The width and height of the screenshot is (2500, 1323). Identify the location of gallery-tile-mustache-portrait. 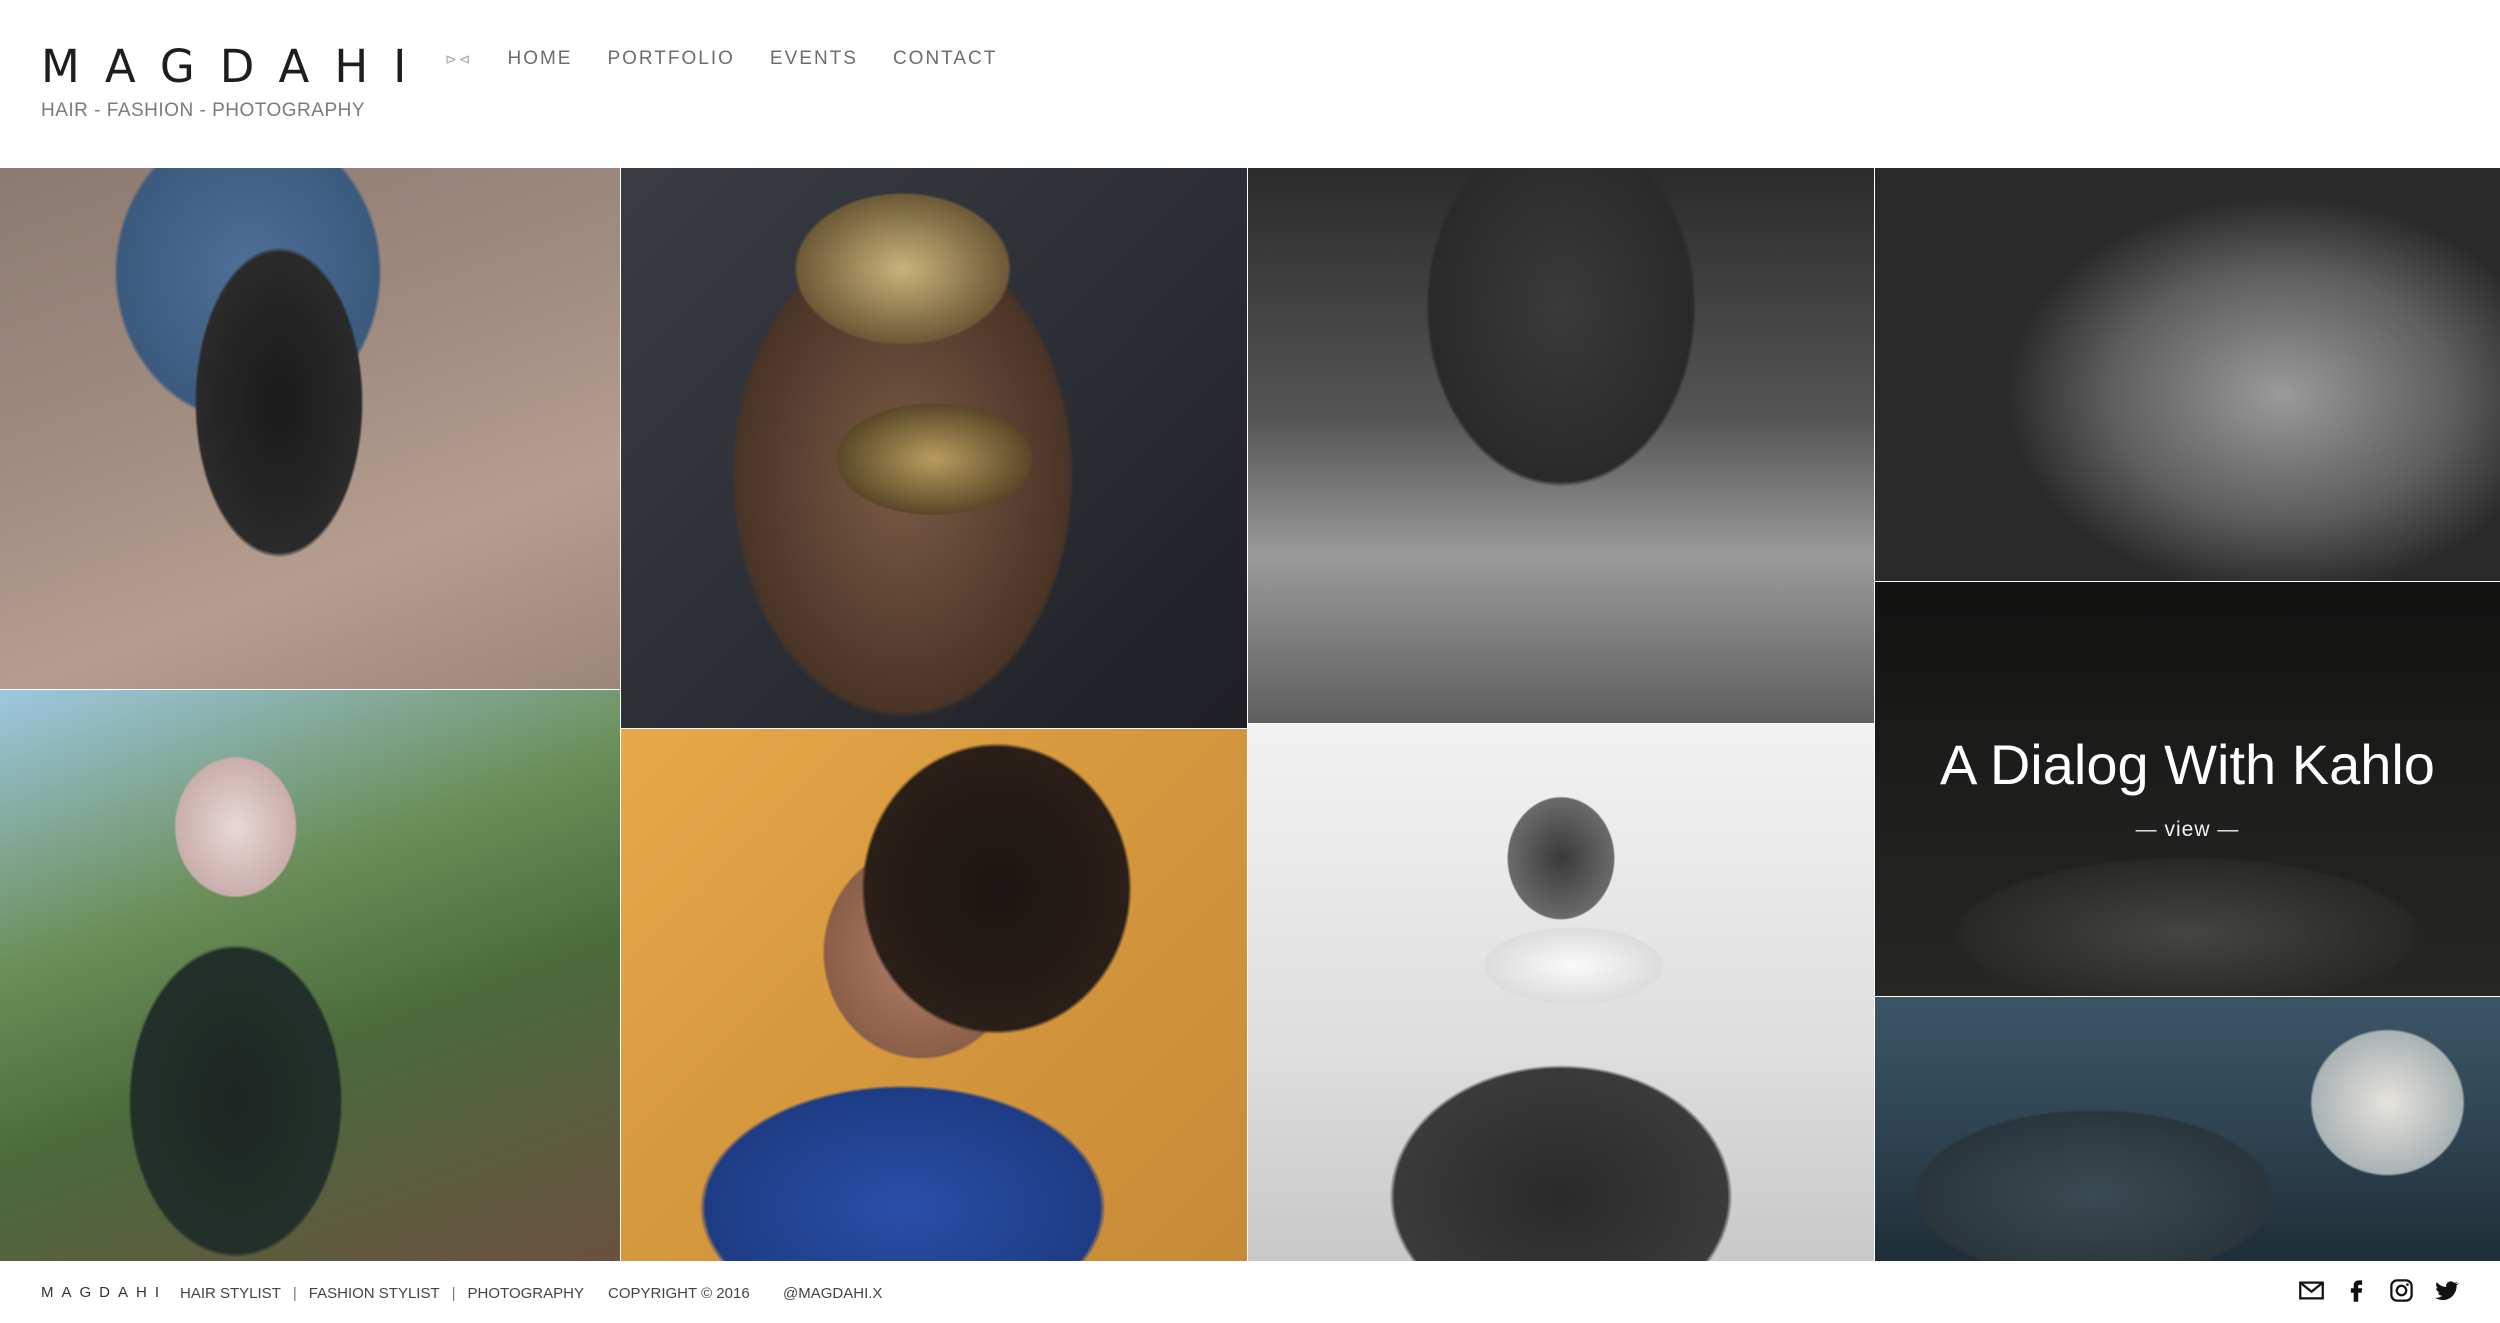
(1561, 992).